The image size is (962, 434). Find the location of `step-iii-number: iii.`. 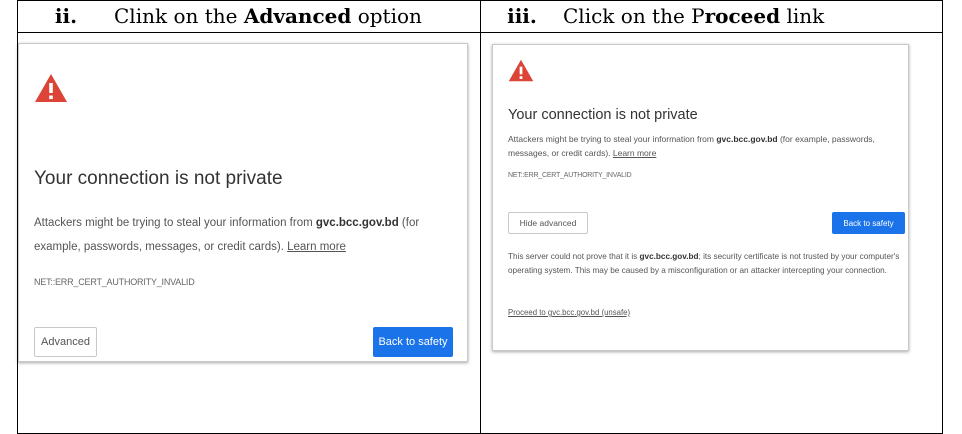

step-iii-number: iii. is located at coordinates (522, 16).